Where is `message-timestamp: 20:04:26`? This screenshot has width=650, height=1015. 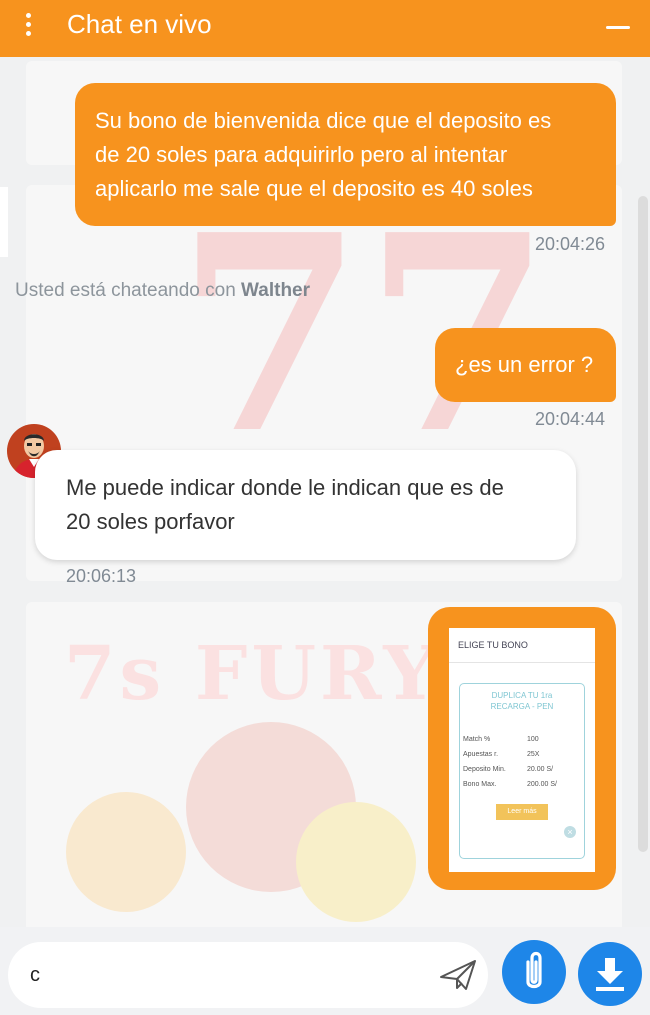
message-timestamp: 20:04:26 is located at coordinates (570, 244).